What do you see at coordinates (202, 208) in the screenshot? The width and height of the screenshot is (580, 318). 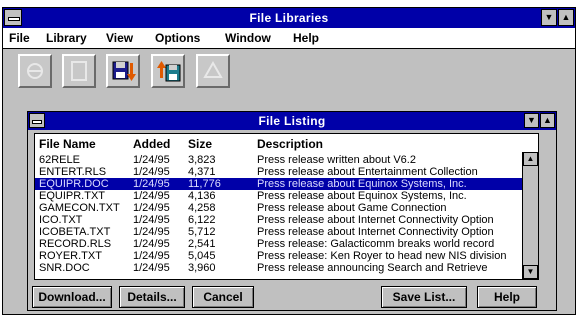 I see `file-size: 4,258` at bounding box center [202, 208].